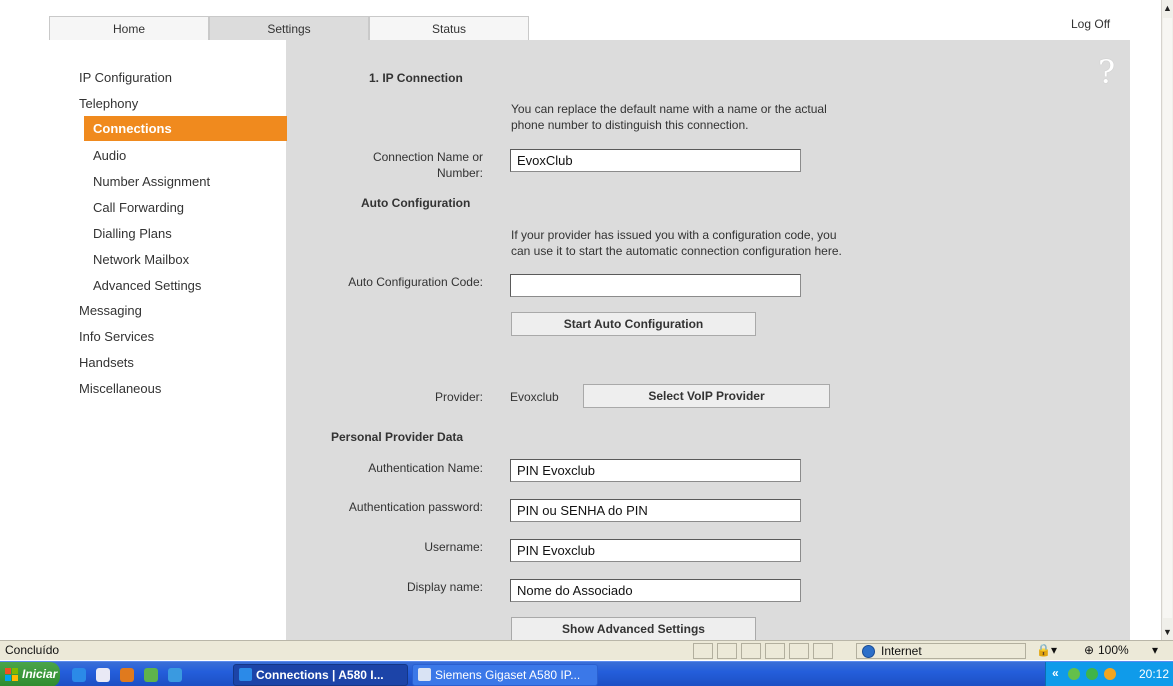 This screenshot has height=686, width=1173. Describe the element at coordinates (1155, 650) in the screenshot. I see `chevron-down-icon: ▾` at that location.